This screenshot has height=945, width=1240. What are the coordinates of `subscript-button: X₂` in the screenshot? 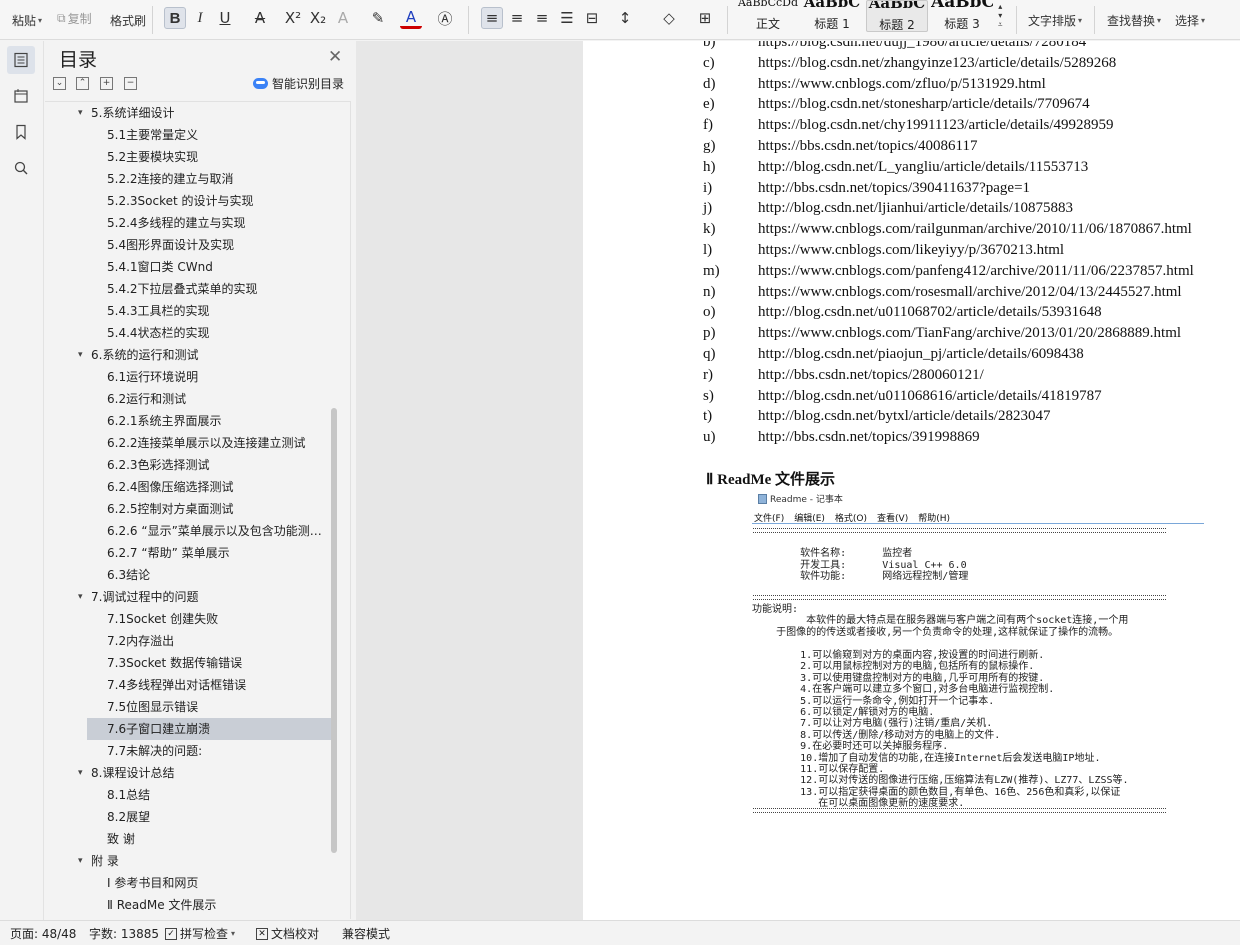 It's located at (318, 18).